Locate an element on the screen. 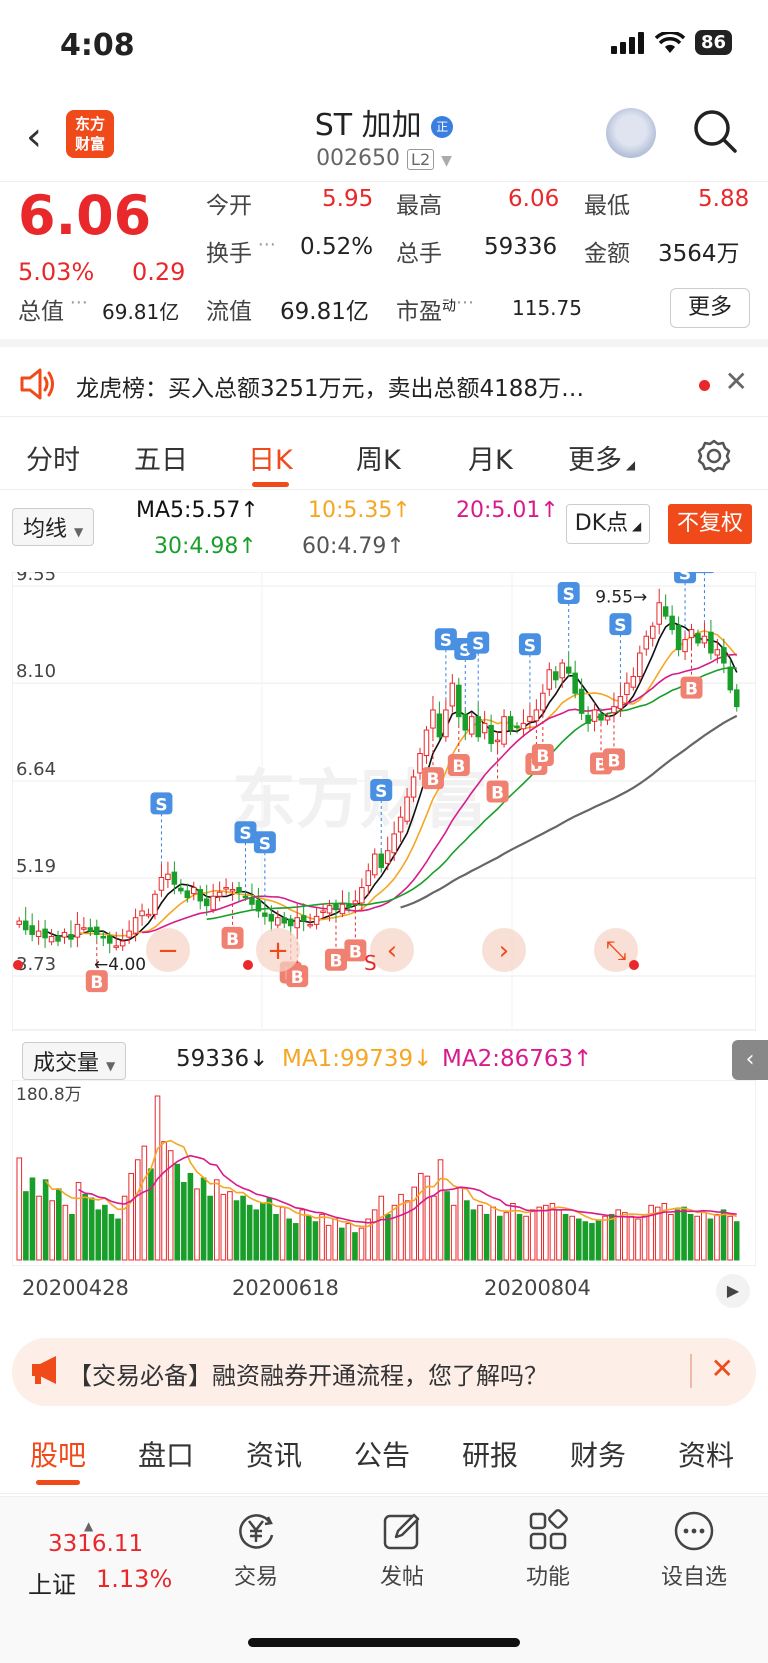 This screenshot has width=768, height=1663. tab-daily-k: 日K is located at coordinates (270, 462).